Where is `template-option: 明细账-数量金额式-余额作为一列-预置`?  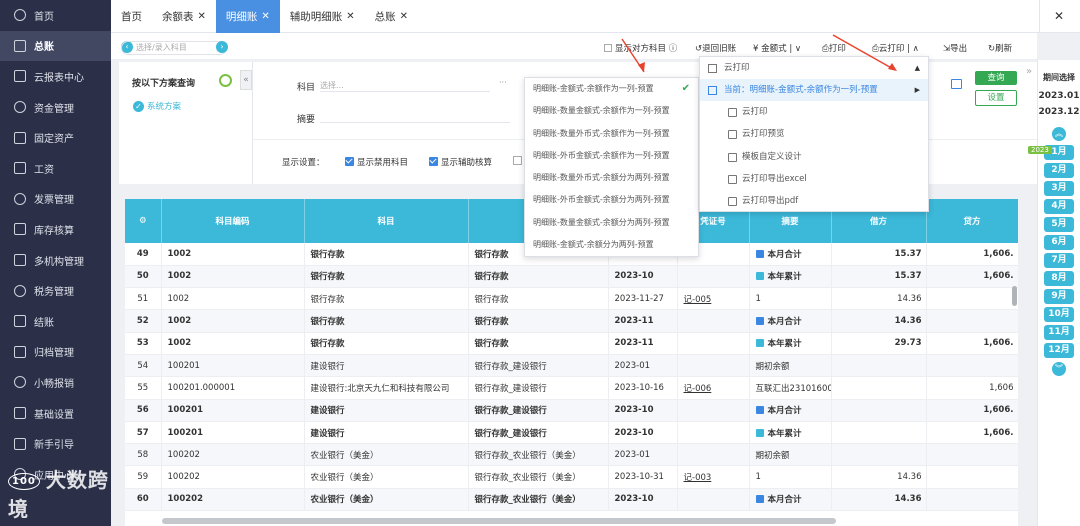
template-option: 明细账-数量金额式-余额作为一列-预置 is located at coordinates (611, 111).